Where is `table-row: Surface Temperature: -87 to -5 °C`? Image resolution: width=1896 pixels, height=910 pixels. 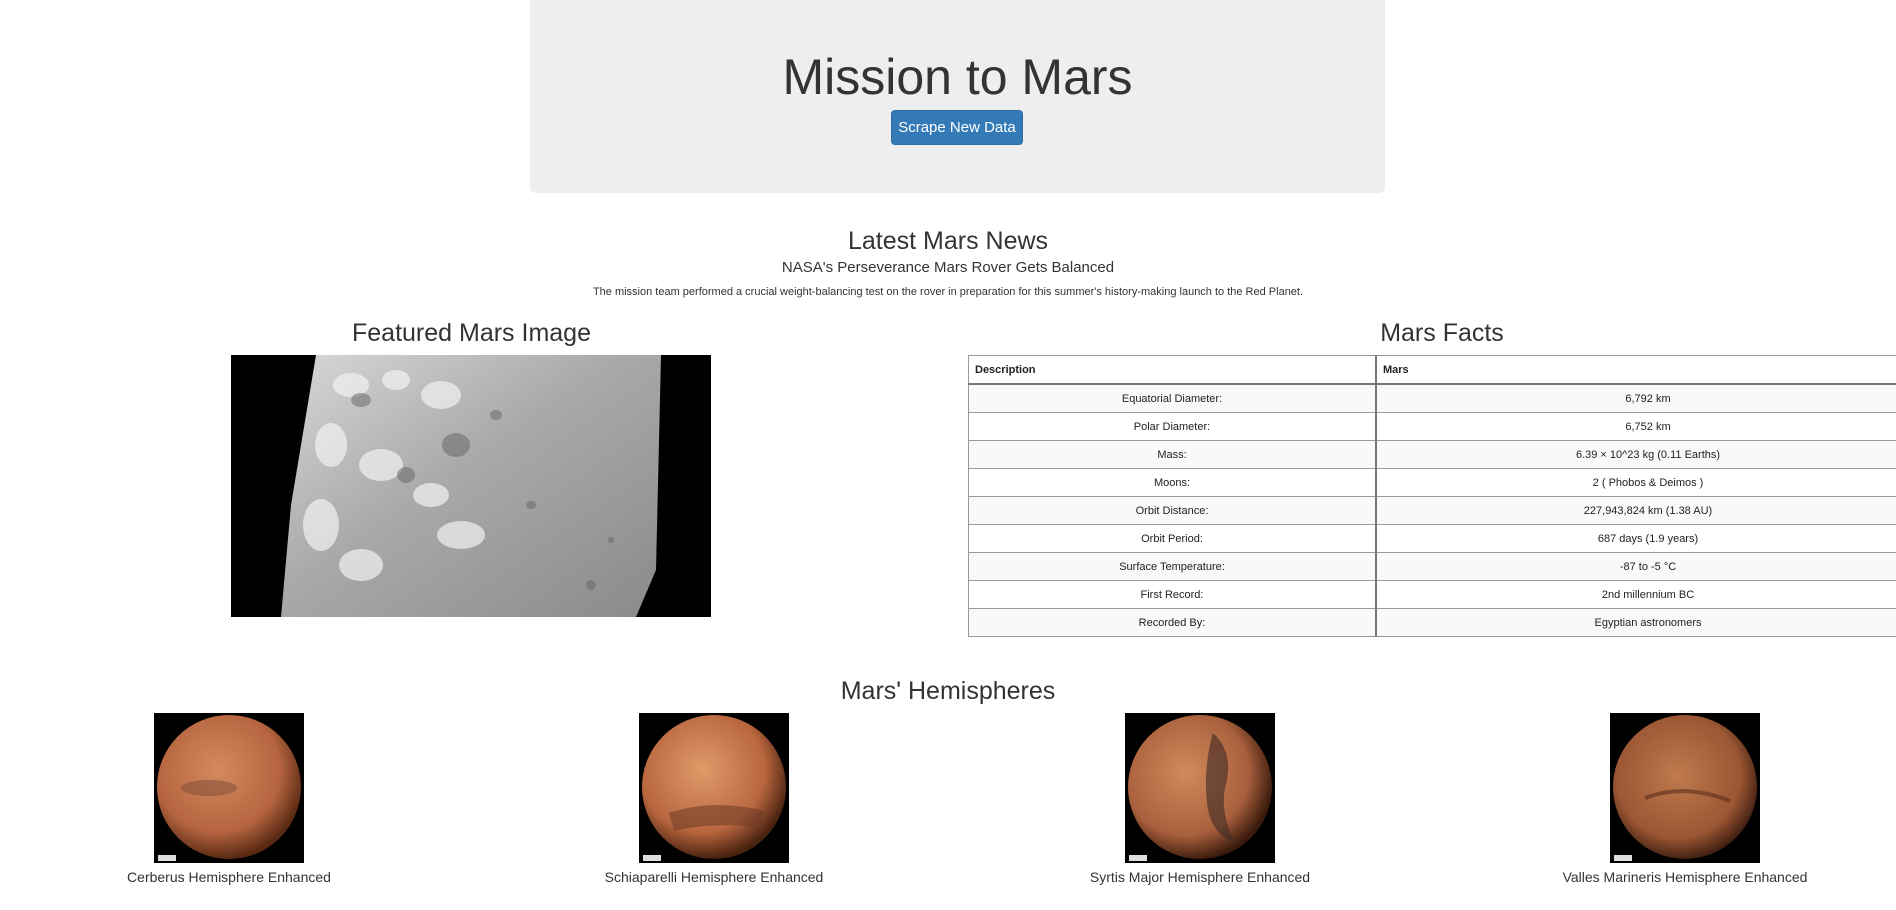 table-row: Surface Temperature: -87 to -5 °C is located at coordinates (1432, 566).